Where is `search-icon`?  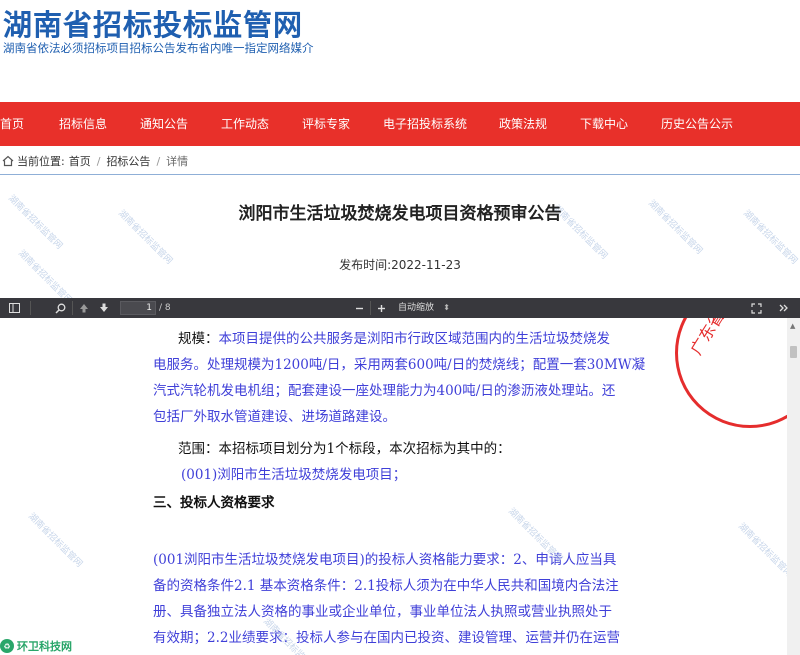 search-icon is located at coordinates (60, 308).